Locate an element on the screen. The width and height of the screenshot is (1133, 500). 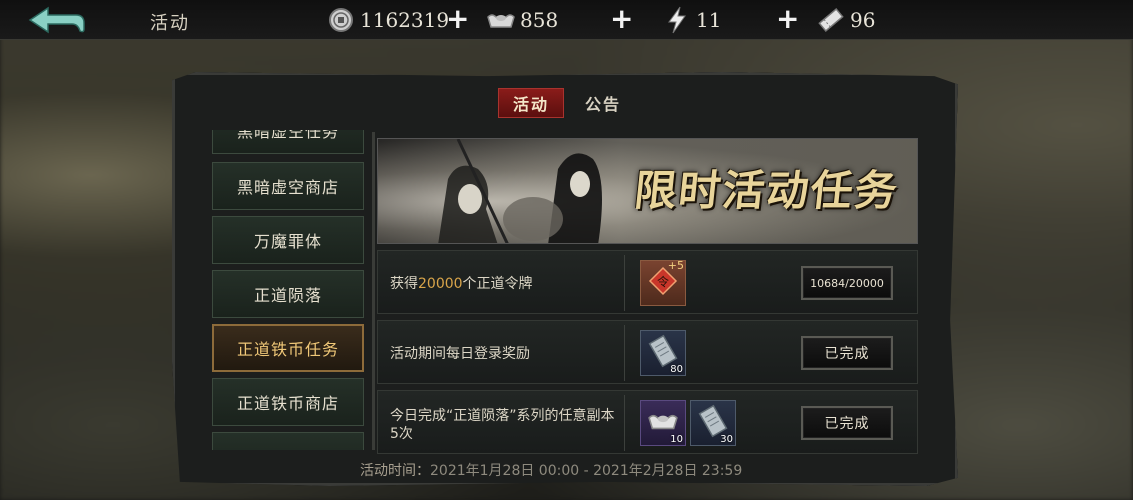
activity-sidebar: 黑暗虚空任务 黑暗虚空商店 万魔罪体 正道陨落 正道铁币任务 正道铁币商店 is located at coordinates (290, 290).